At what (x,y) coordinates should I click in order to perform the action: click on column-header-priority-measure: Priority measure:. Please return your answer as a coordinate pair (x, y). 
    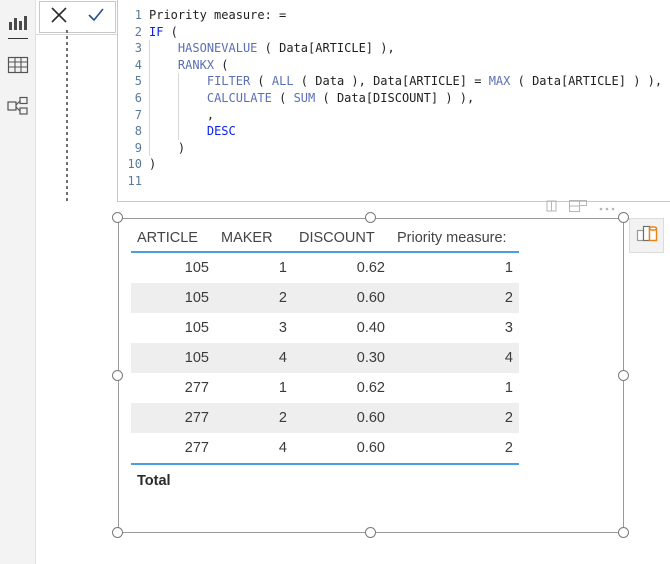
    Looking at the image, I should click on (455, 240).